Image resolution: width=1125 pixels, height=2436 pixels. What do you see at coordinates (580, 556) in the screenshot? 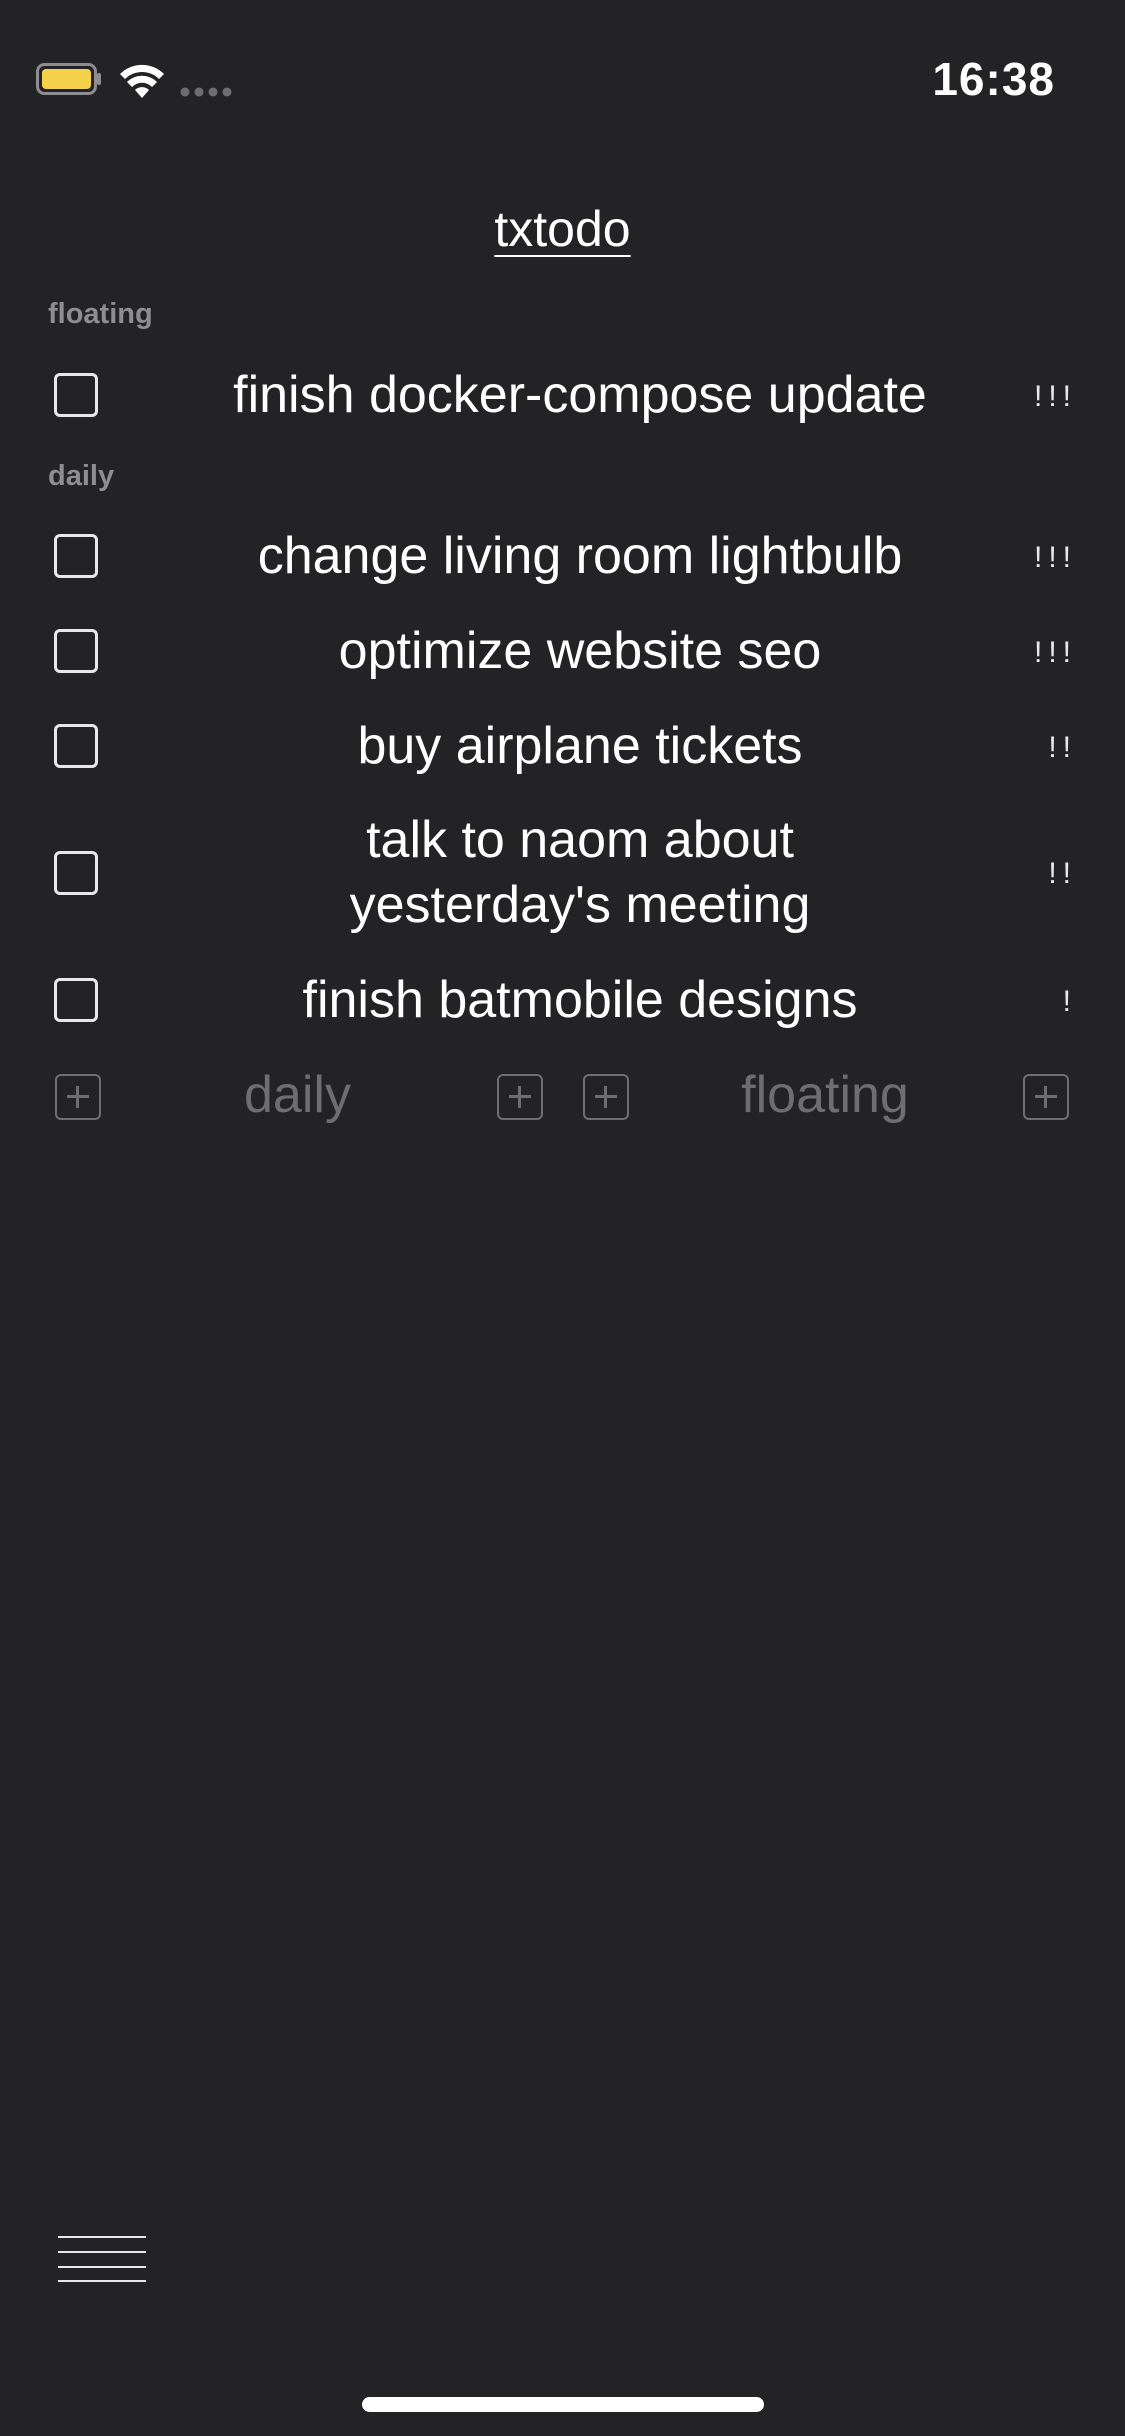
I see `todo-text: change living room lightbulb` at bounding box center [580, 556].